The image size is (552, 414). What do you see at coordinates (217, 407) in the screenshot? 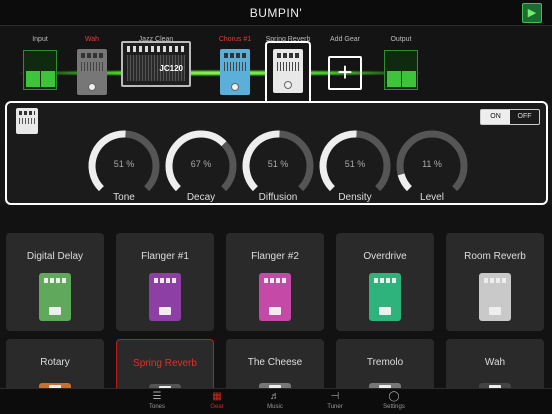
I see `tab-label: Gear` at bounding box center [217, 407].